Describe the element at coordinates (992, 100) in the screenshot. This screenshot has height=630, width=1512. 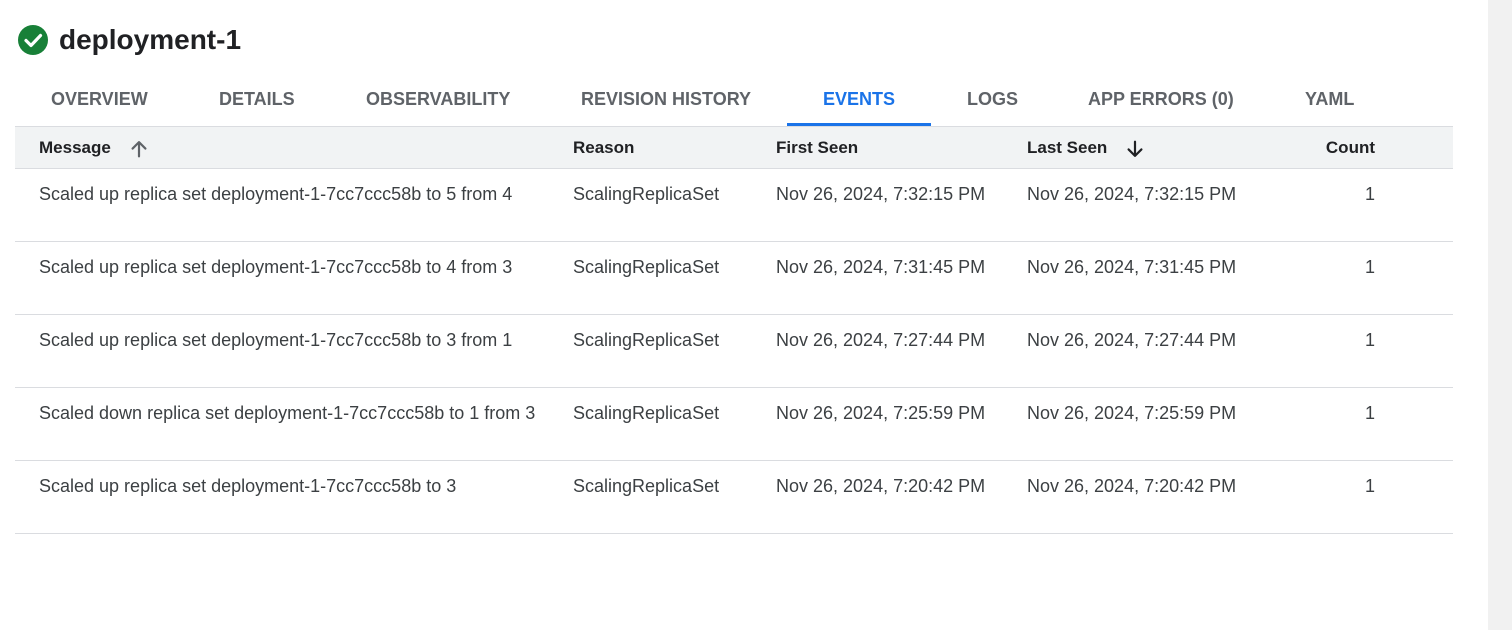
I see `tab-logs: LOGS` at that location.